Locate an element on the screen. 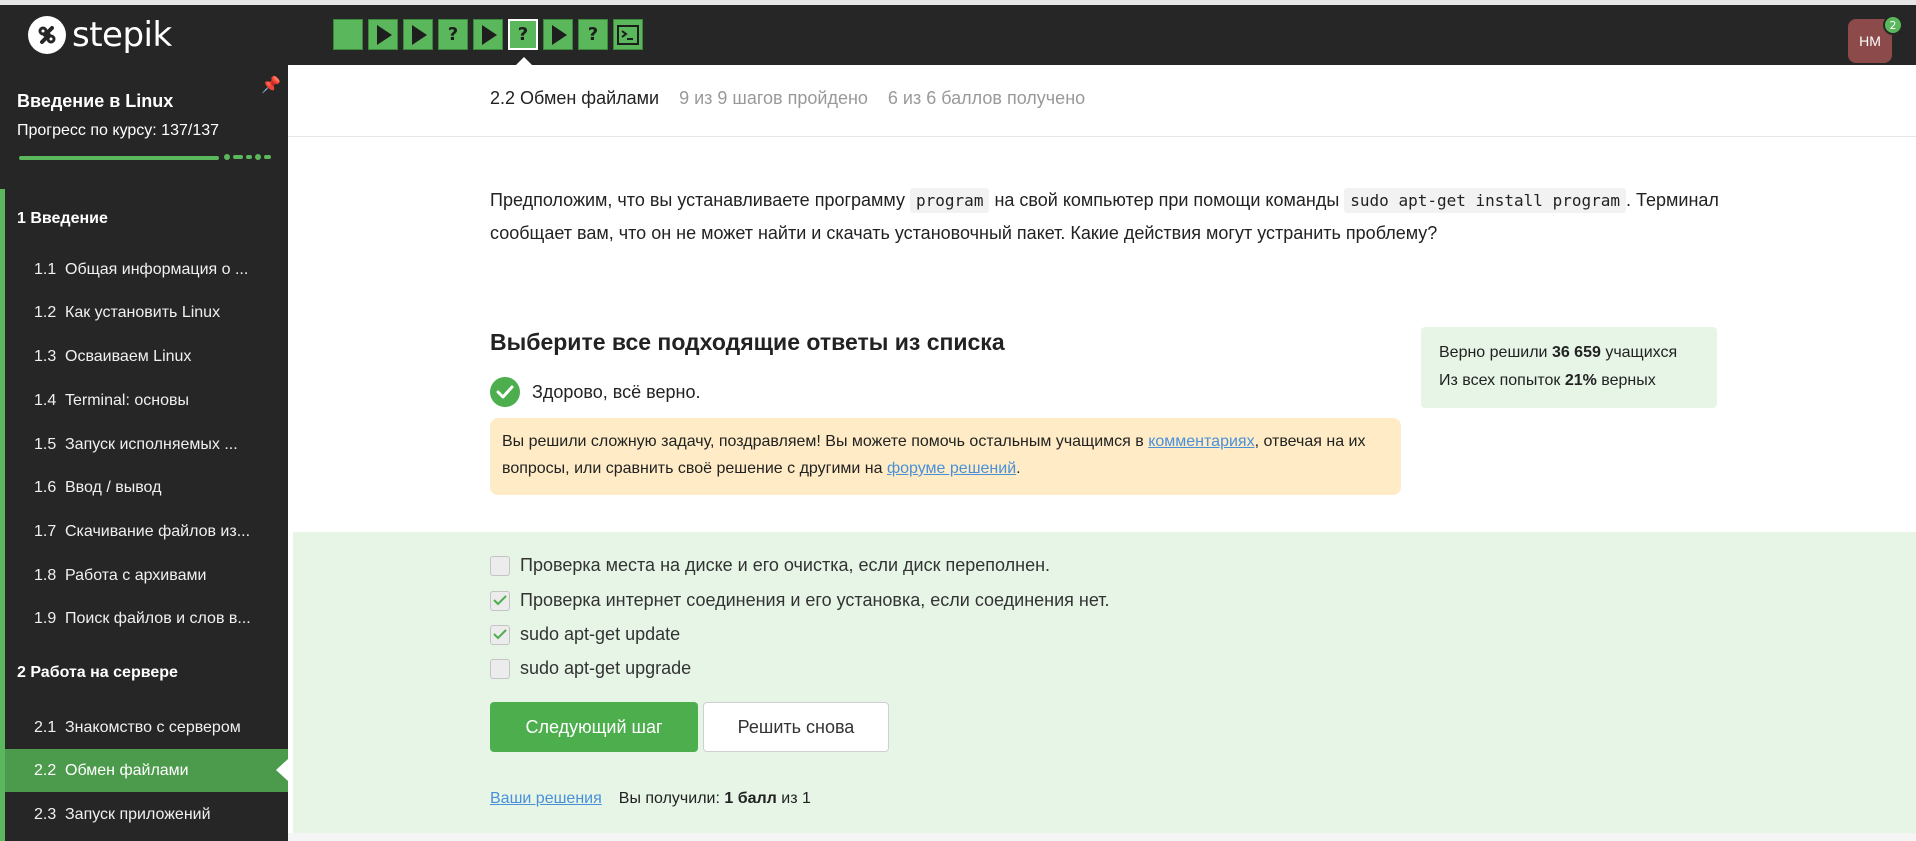 The image size is (1916, 841). lesson-title: Terminal: основы is located at coordinates (127, 400).